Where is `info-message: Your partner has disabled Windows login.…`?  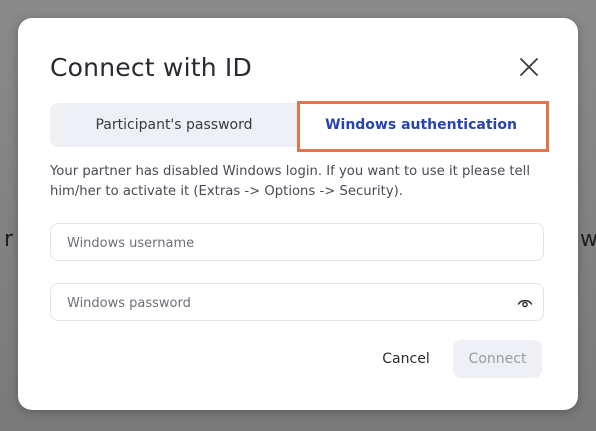 info-message: Your partner has disabled Windows login.… is located at coordinates (290, 181).